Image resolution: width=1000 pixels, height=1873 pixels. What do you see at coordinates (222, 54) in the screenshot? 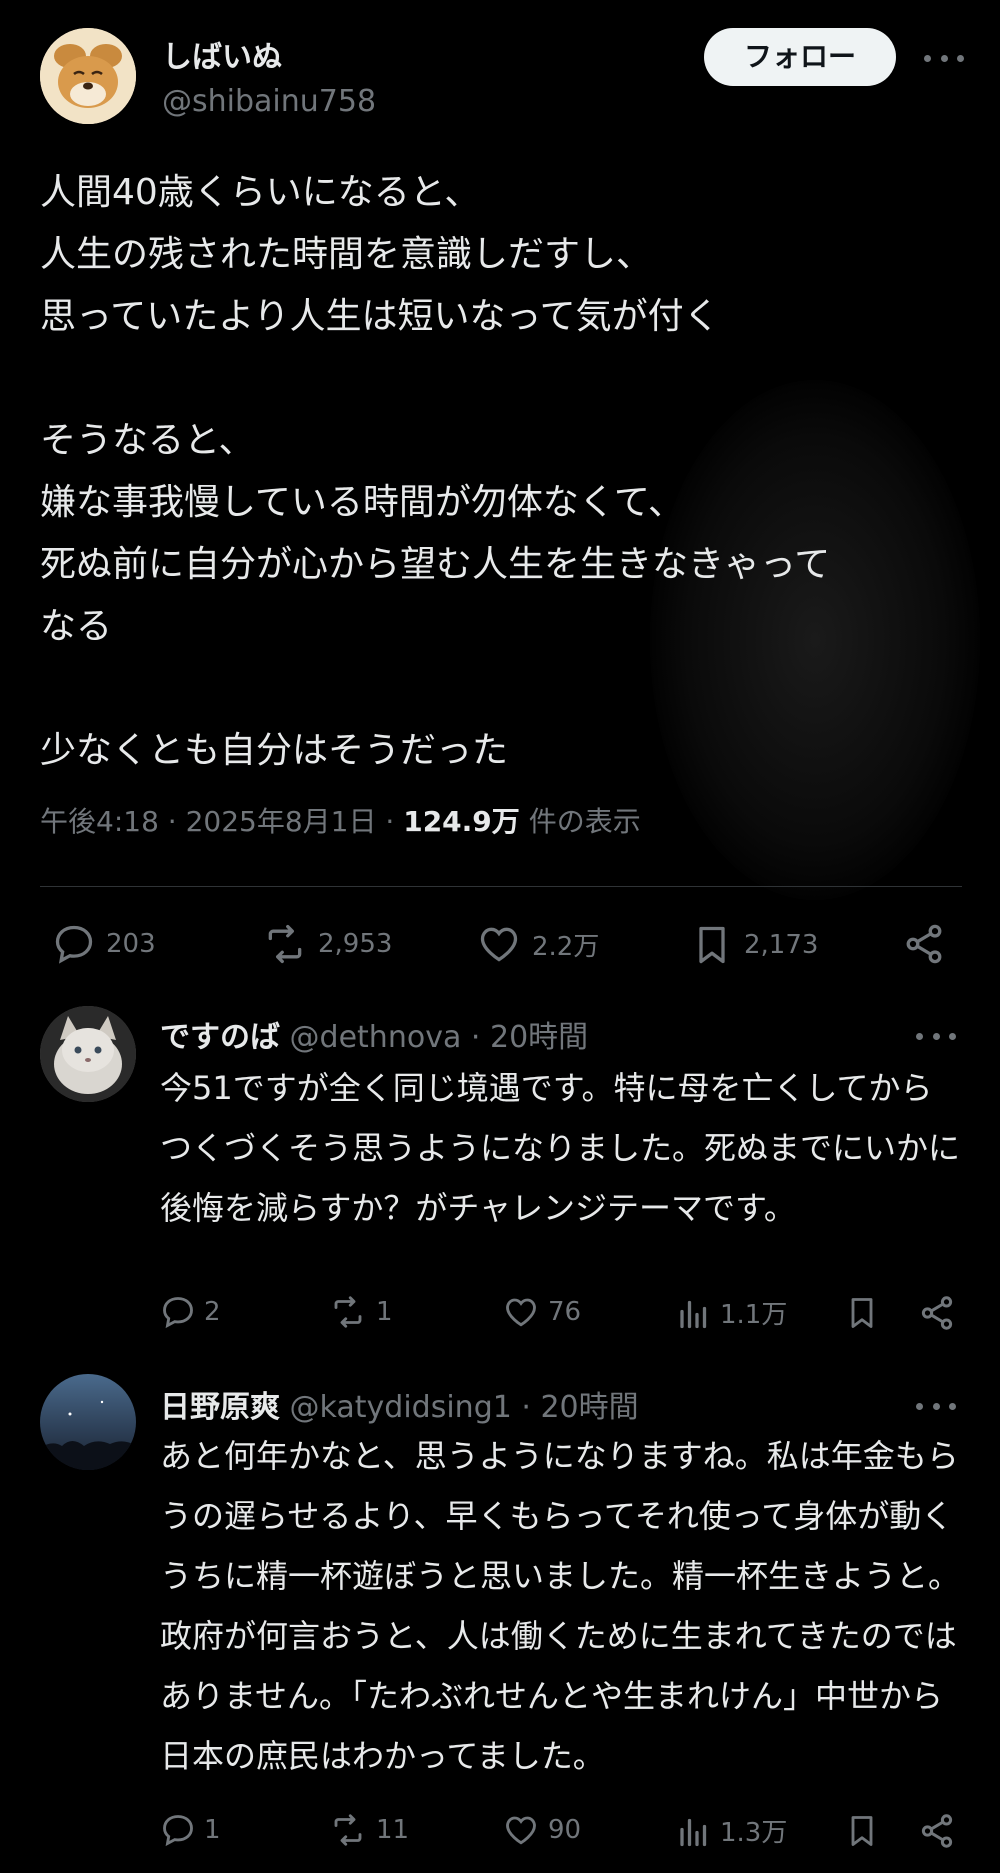
I see `author-name: しばいぬ` at bounding box center [222, 54].